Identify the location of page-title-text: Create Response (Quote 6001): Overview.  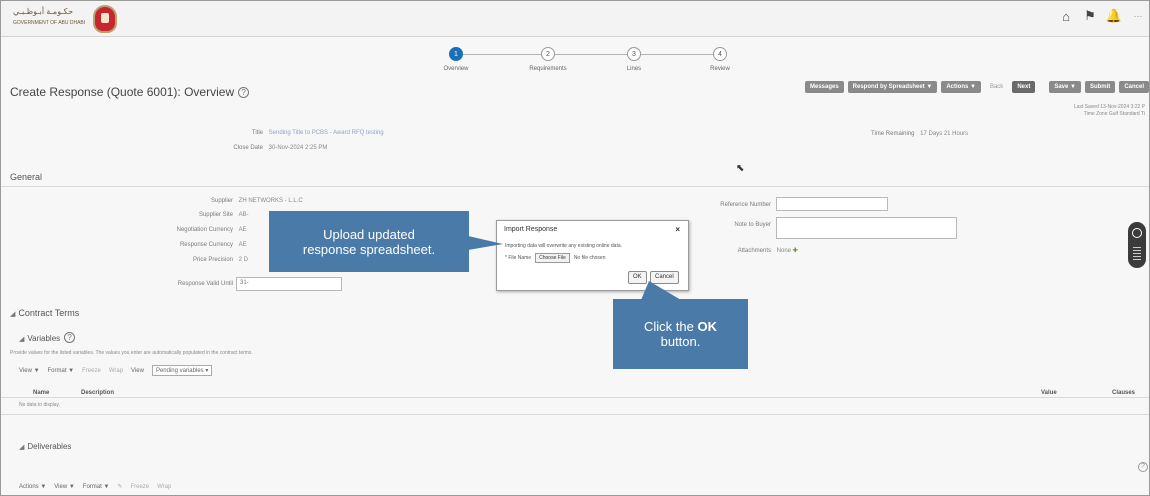
(122, 92).